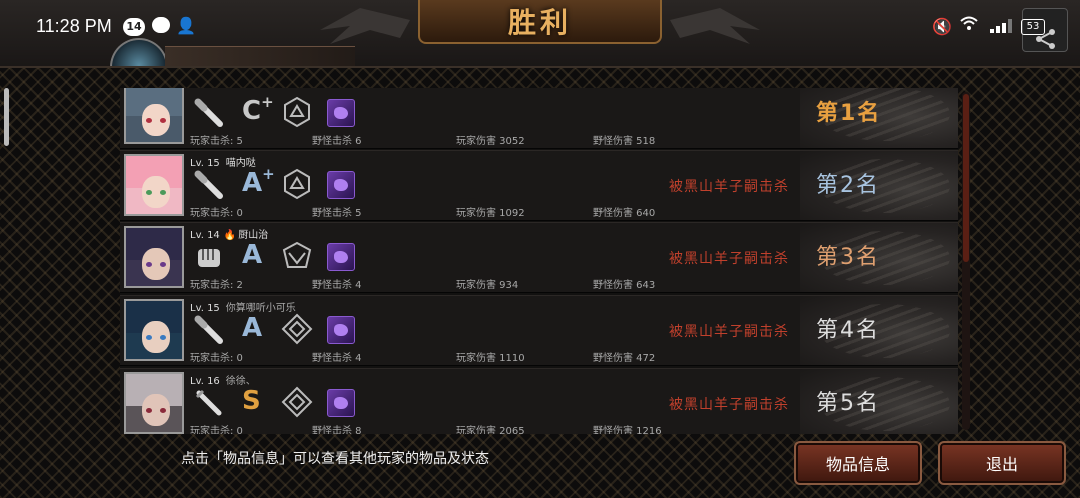  What do you see at coordinates (258, 109) in the screenshot?
I see `grade-badge: C+` at bounding box center [258, 109].